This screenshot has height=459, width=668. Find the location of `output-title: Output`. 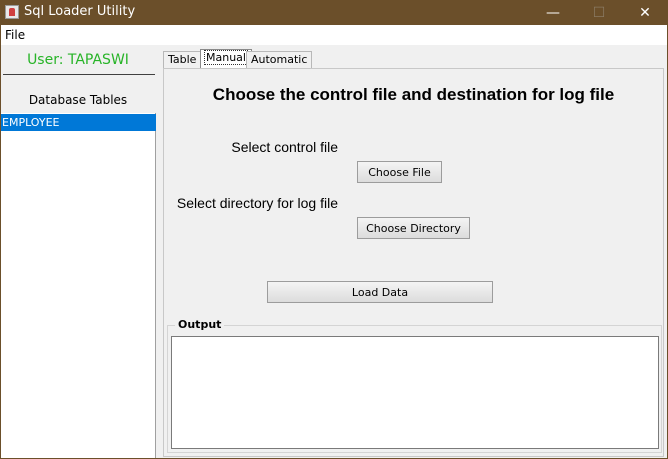

output-title: Output is located at coordinates (200, 324).